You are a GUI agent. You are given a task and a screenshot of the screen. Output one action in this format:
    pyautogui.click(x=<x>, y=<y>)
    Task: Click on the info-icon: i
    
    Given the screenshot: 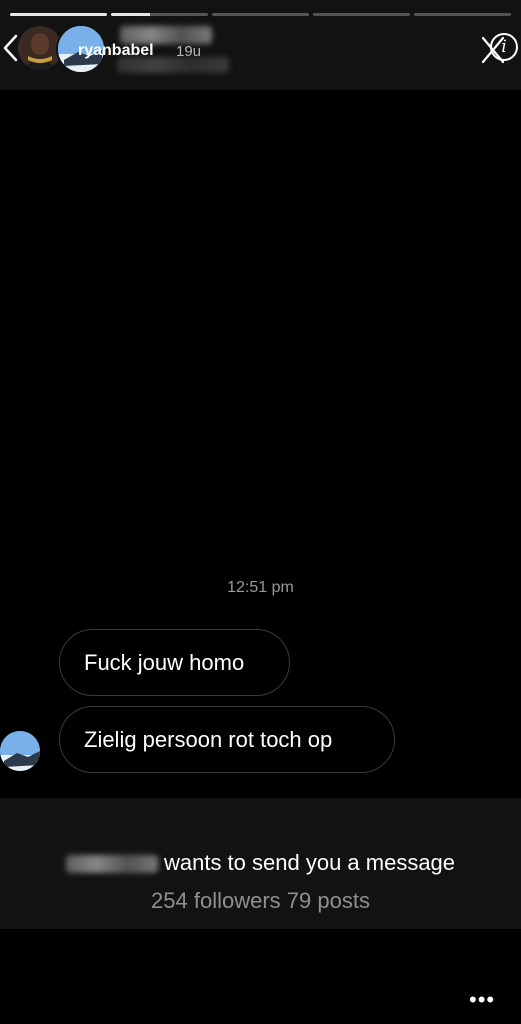 What is the action you would take?
    pyautogui.click(x=504, y=47)
    